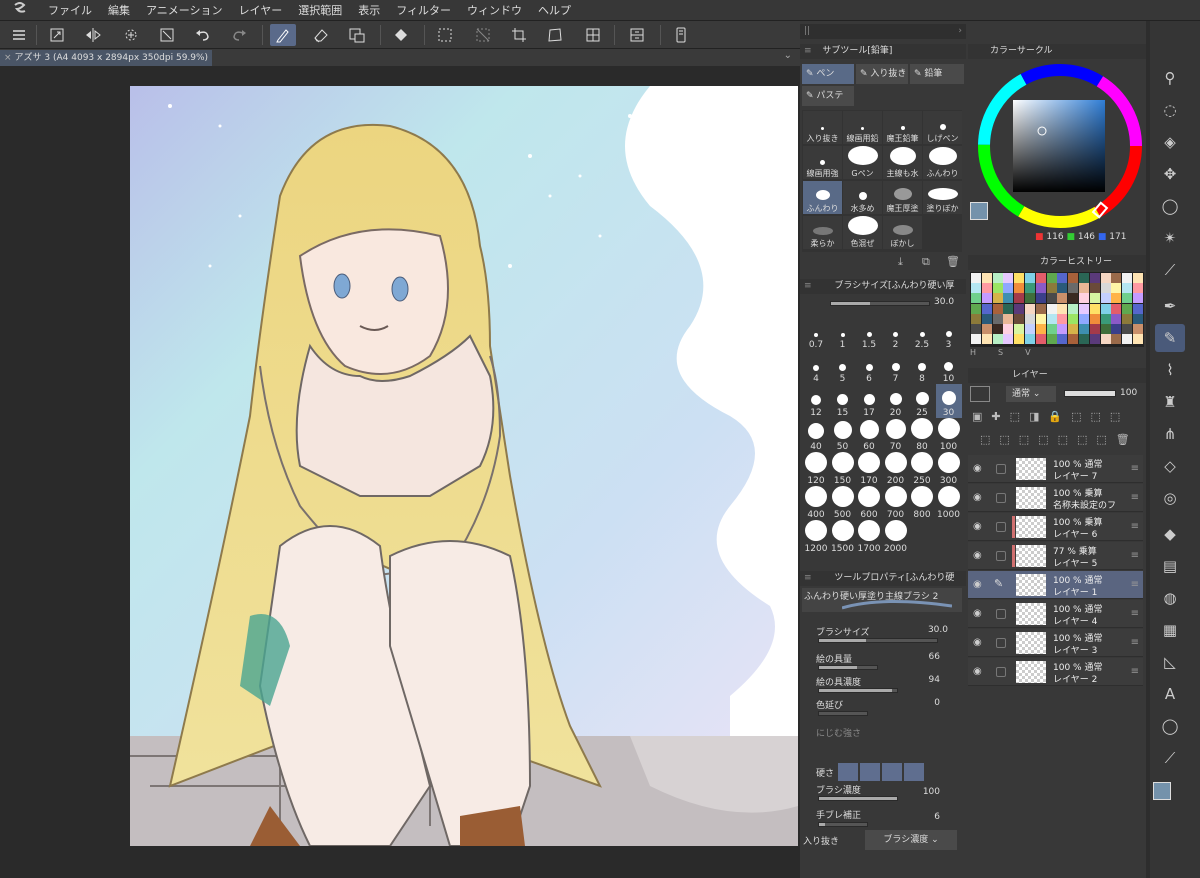 This screenshot has height=878, width=1200. I want to click on menu-edit: 編集, so click(119, 10).